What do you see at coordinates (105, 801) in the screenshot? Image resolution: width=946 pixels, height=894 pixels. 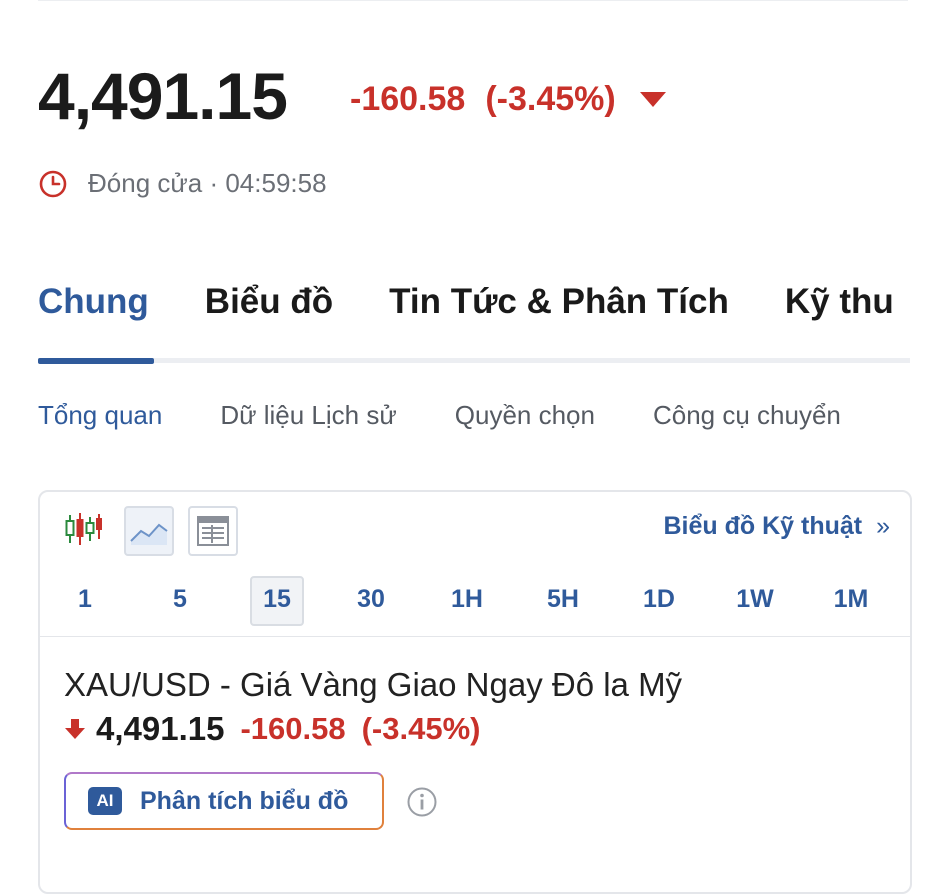 I see `ai-badge-icon: AI` at bounding box center [105, 801].